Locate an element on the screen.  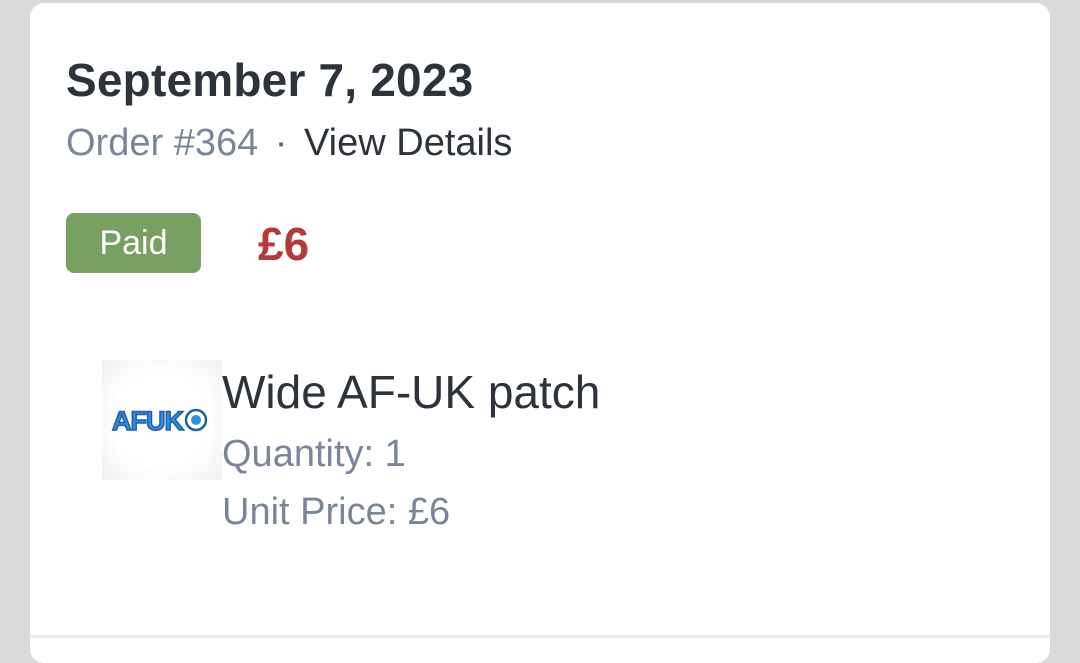
product-quantity: Quantity: 1 is located at coordinates (314, 454).